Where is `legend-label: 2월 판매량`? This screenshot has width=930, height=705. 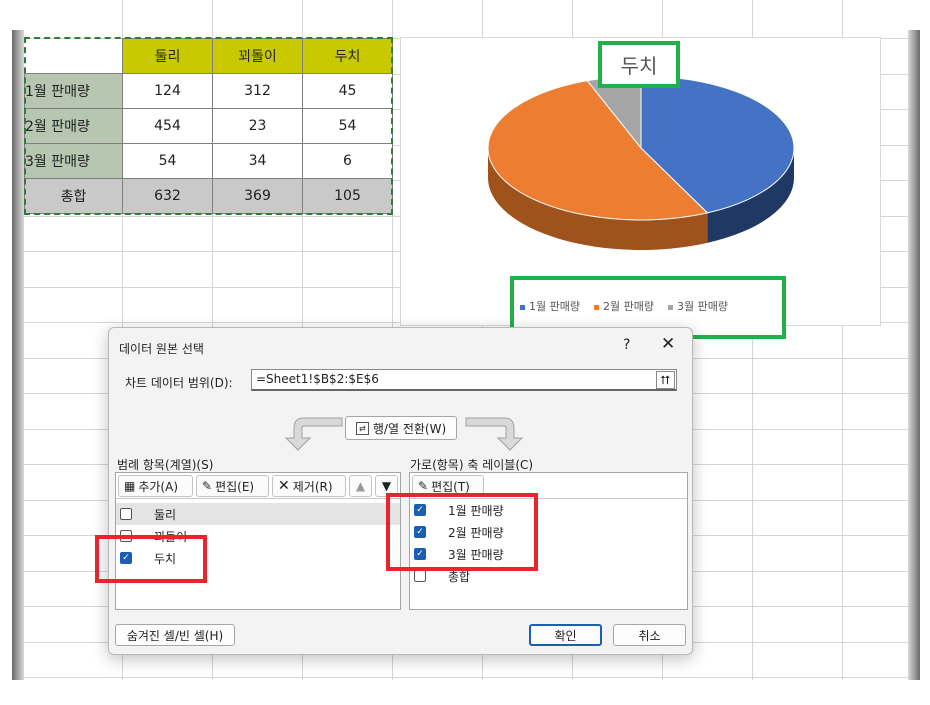
legend-label: 2월 판매량 is located at coordinates (628, 306).